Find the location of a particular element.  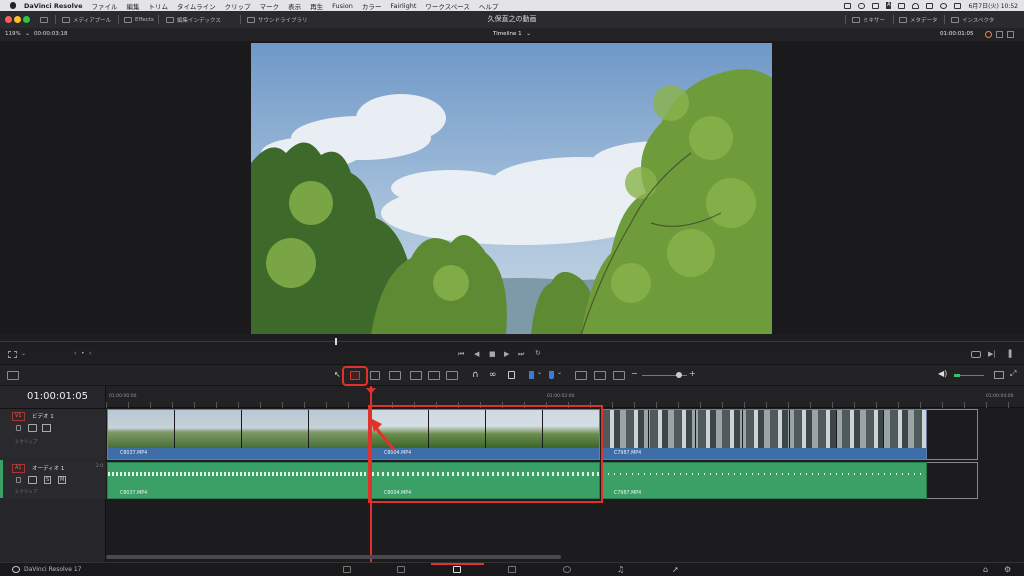

track-id-v1: V1 is located at coordinates (18, 416).